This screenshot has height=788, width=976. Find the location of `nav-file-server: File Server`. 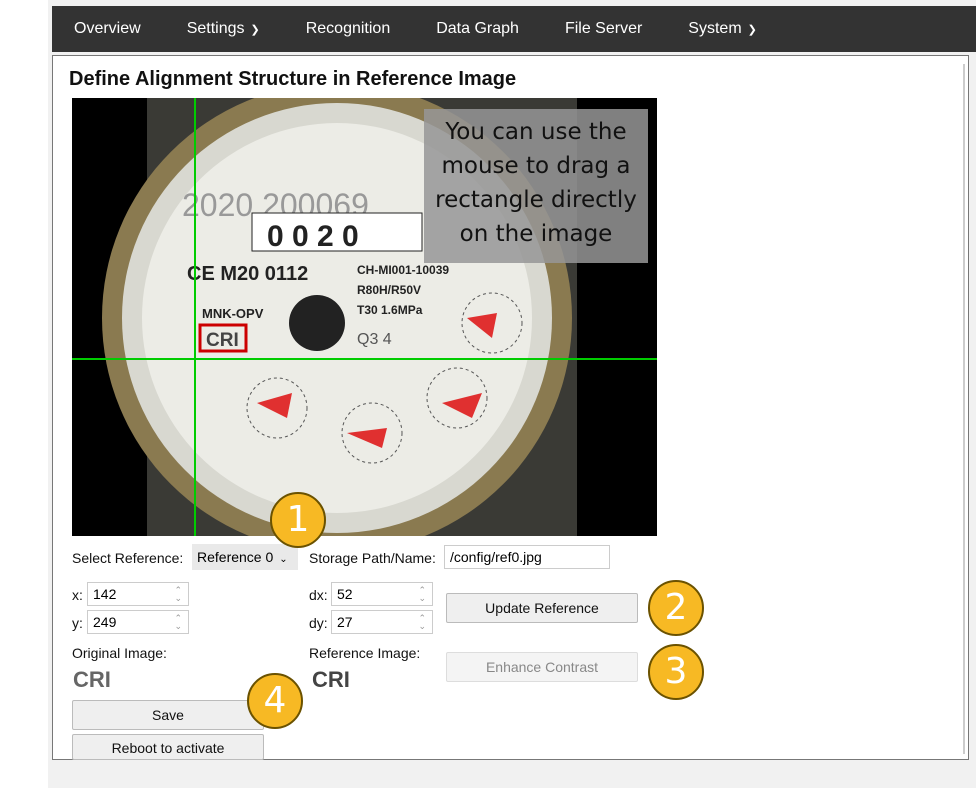

nav-file-server: File Server is located at coordinates (603, 29).